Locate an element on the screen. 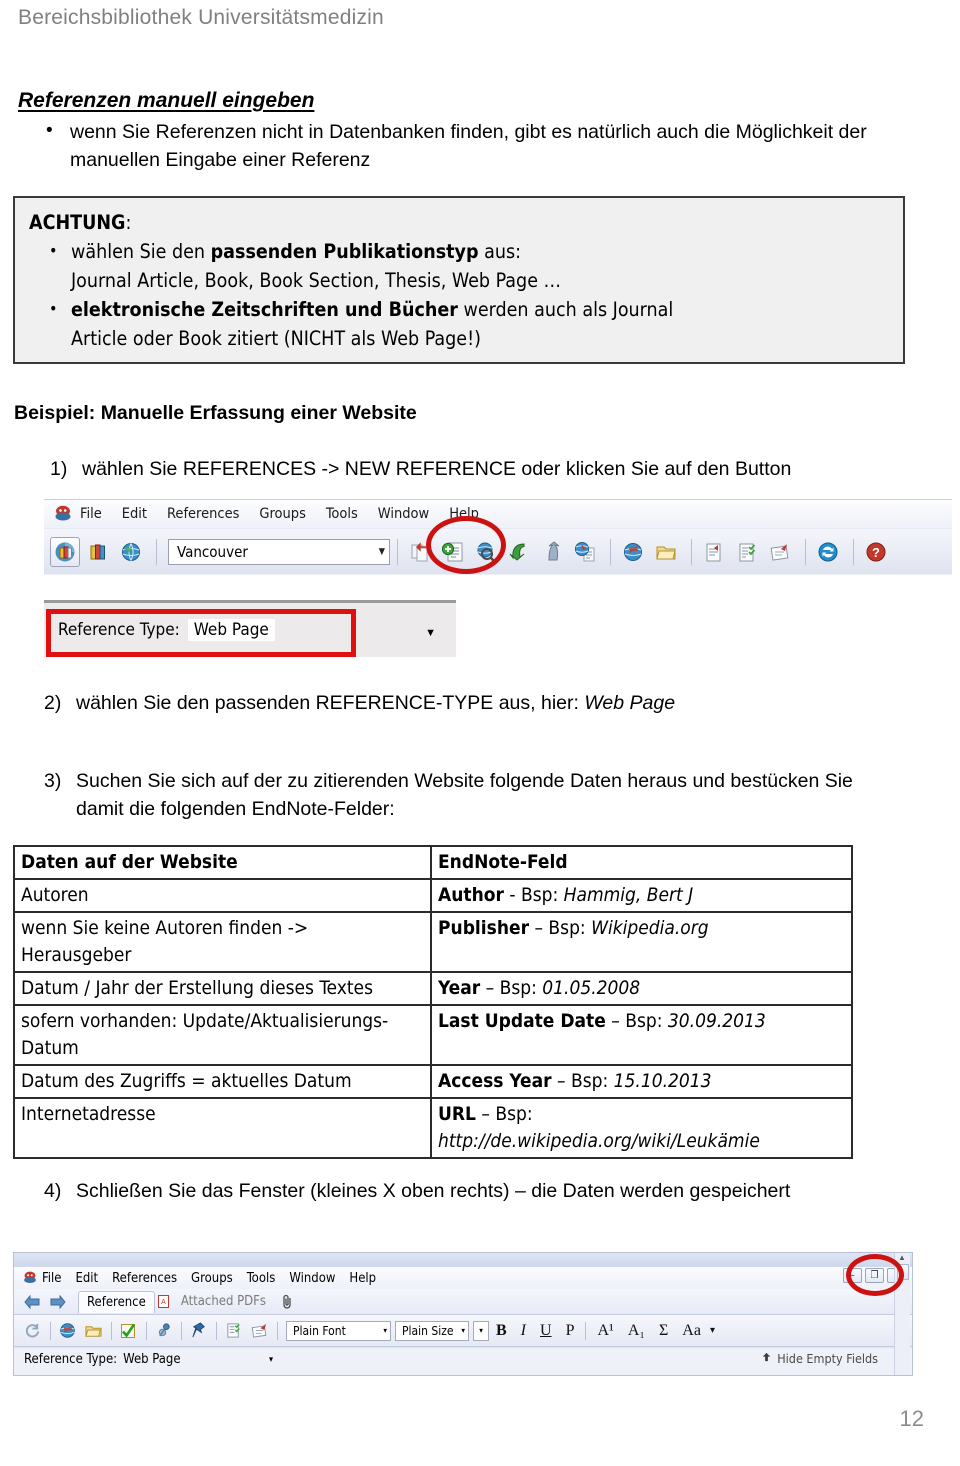 The width and height of the screenshot is (960, 1466). reference-type-screenshot: Reference Type: Web Page ▼ is located at coordinates (250, 628).